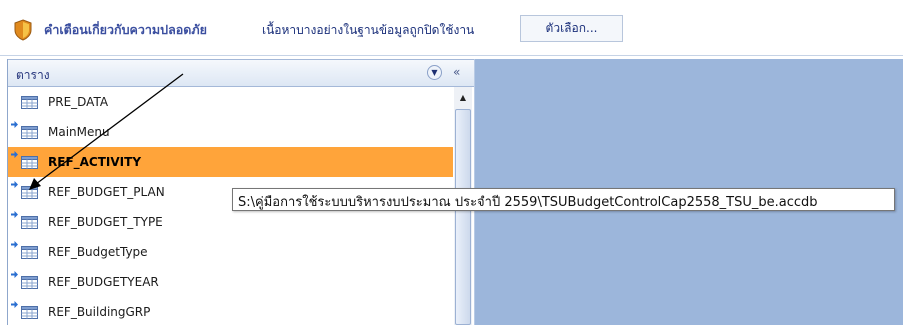 This screenshot has height=325, width=903. What do you see at coordinates (78, 102) in the screenshot?
I see `list-item-label: PRE_DATA` at bounding box center [78, 102].